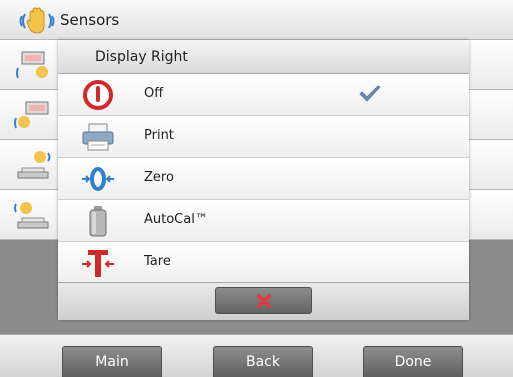  Describe the element at coordinates (90, 20) in the screenshot. I see `page-title: Sensors` at that location.